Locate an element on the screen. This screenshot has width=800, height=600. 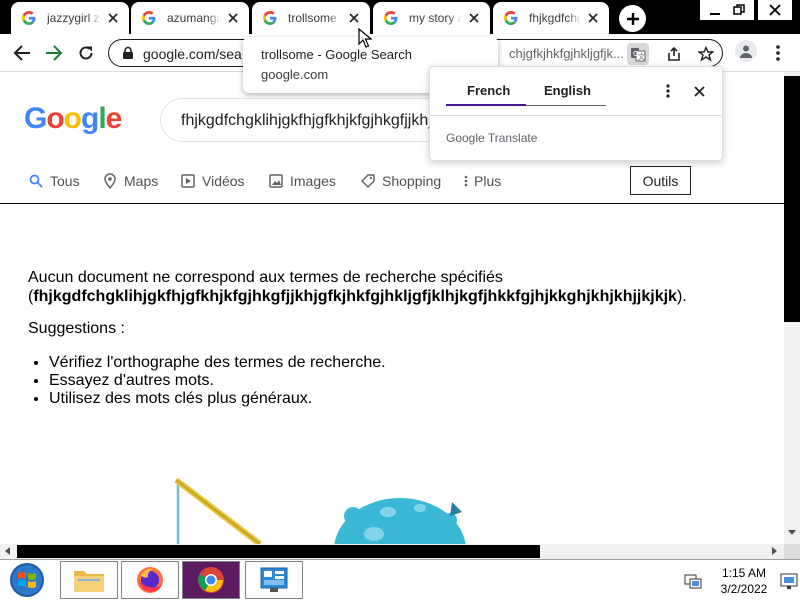
tab-trollsome: trollsome is located at coordinates (311, 18).